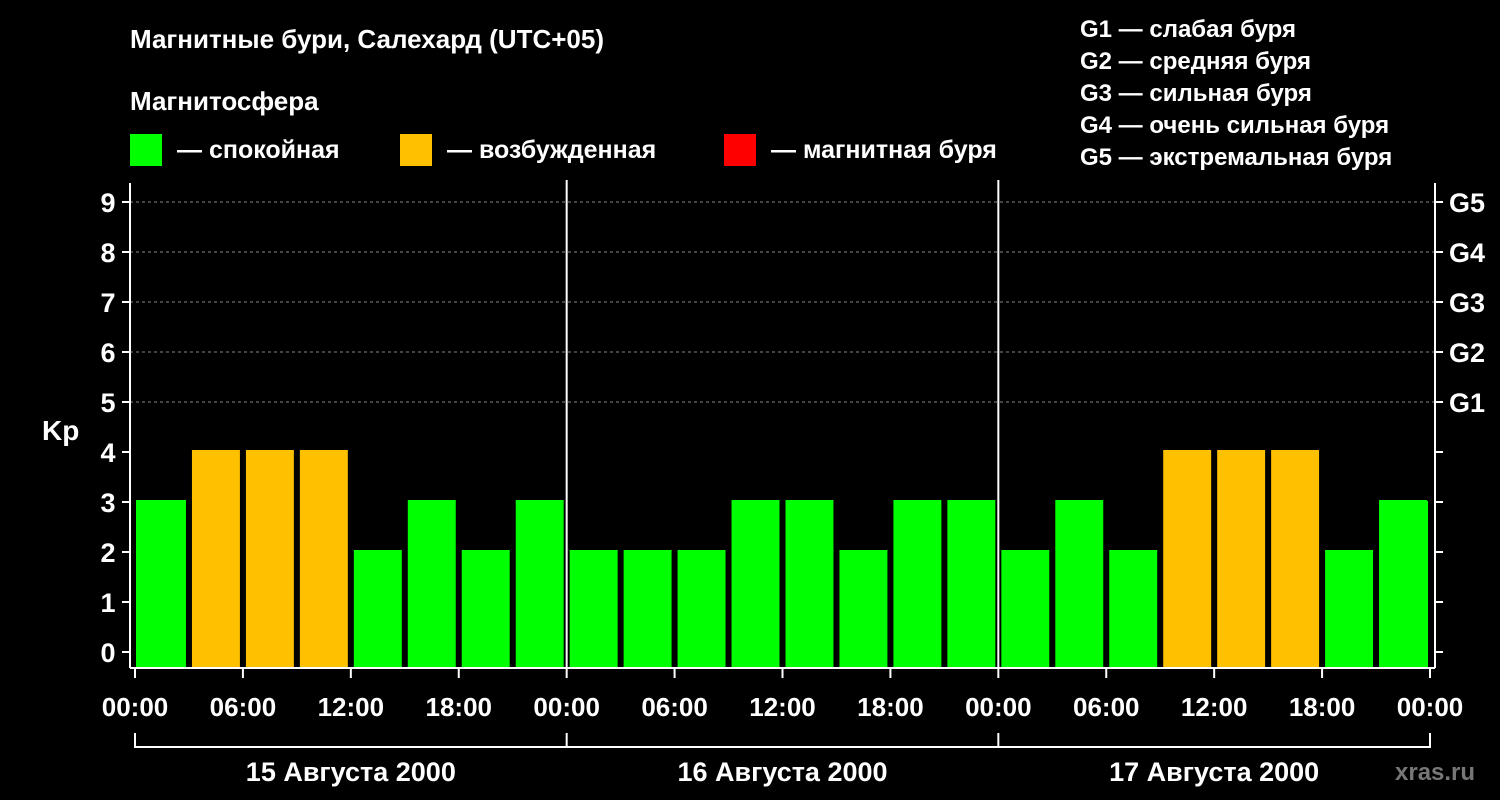 This screenshot has width=1500, height=800. I want to click on legend-swatch-storm, so click(740, 150).